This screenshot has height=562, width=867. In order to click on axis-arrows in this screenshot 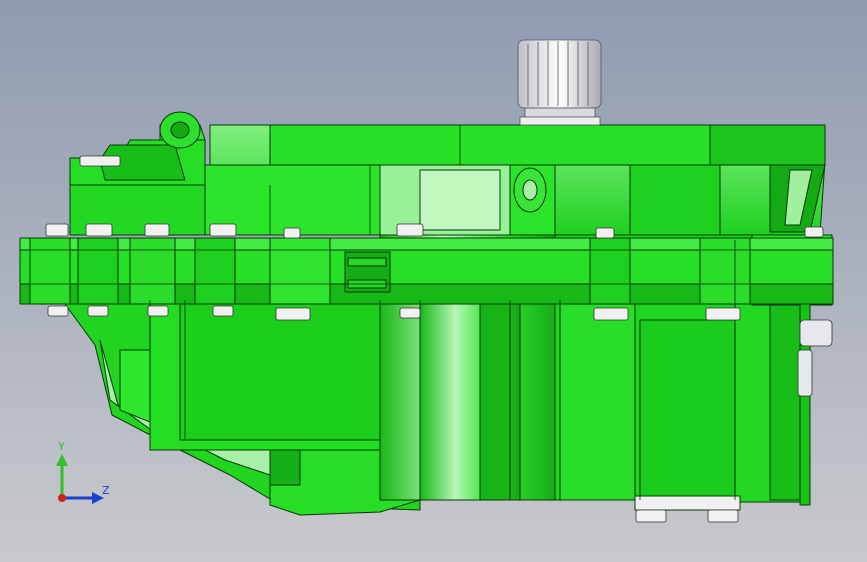, I will do `click(80, 479)`.